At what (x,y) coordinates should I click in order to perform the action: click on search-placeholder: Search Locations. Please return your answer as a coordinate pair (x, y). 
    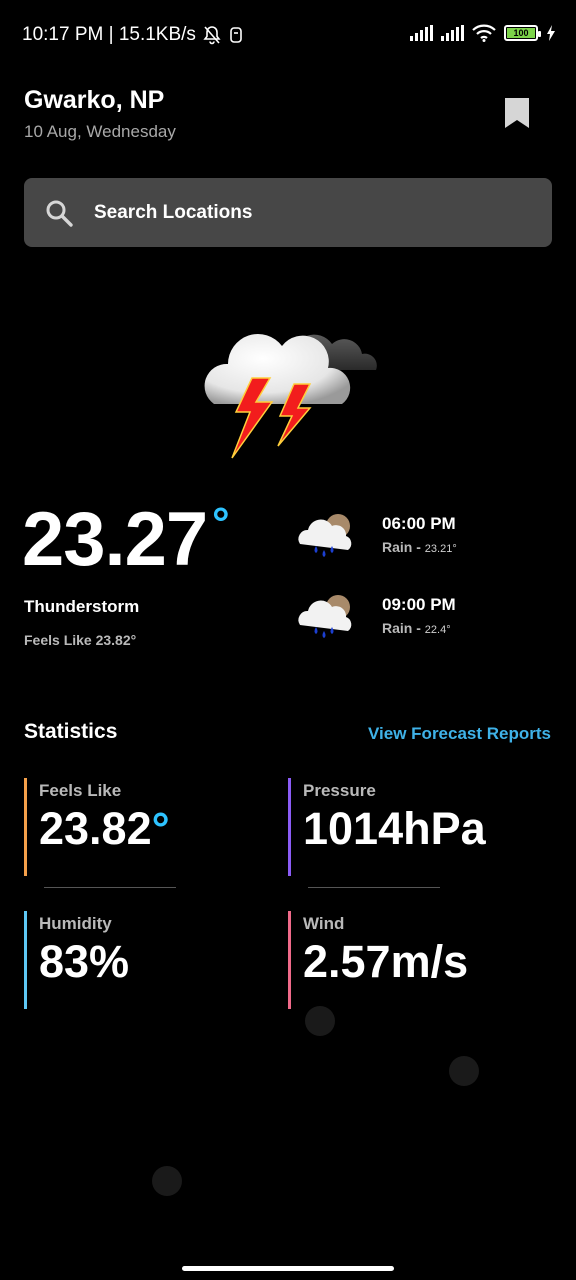
    Looking at the image, I should click on (173, 212).